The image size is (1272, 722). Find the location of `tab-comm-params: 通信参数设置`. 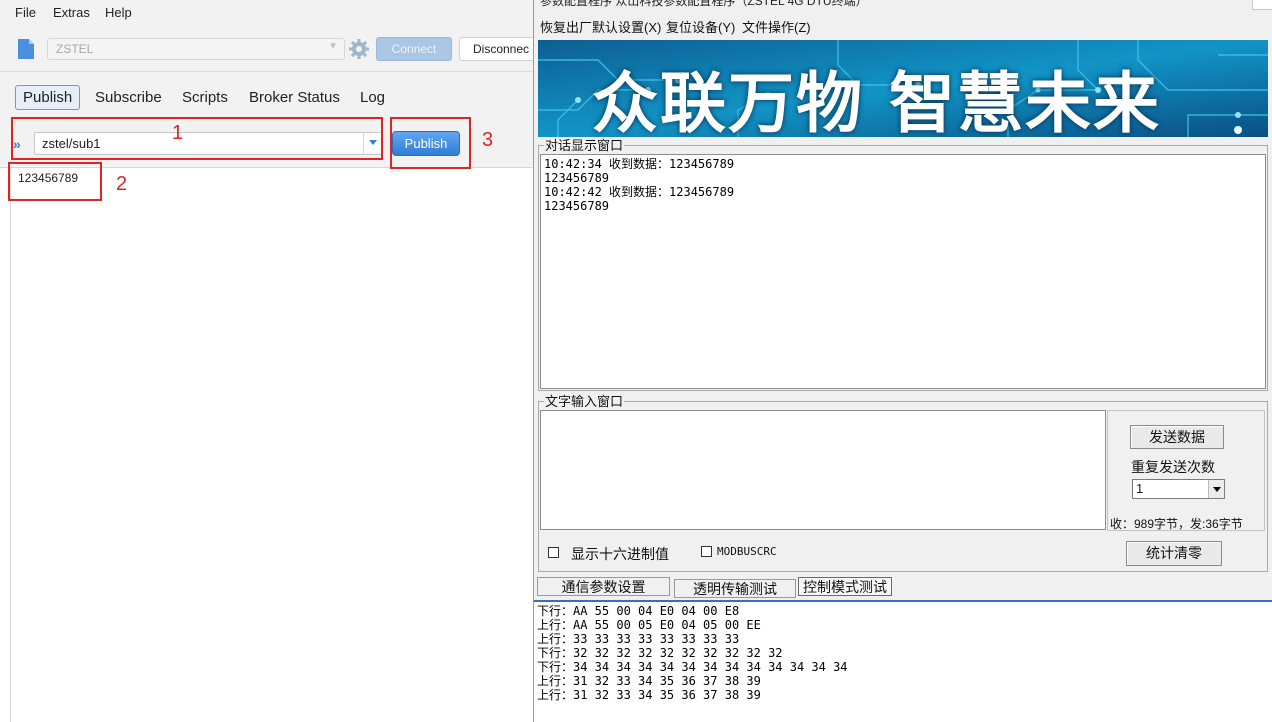

tab-comm-params: 通信参数设置 is located at coordinates (603, 586).